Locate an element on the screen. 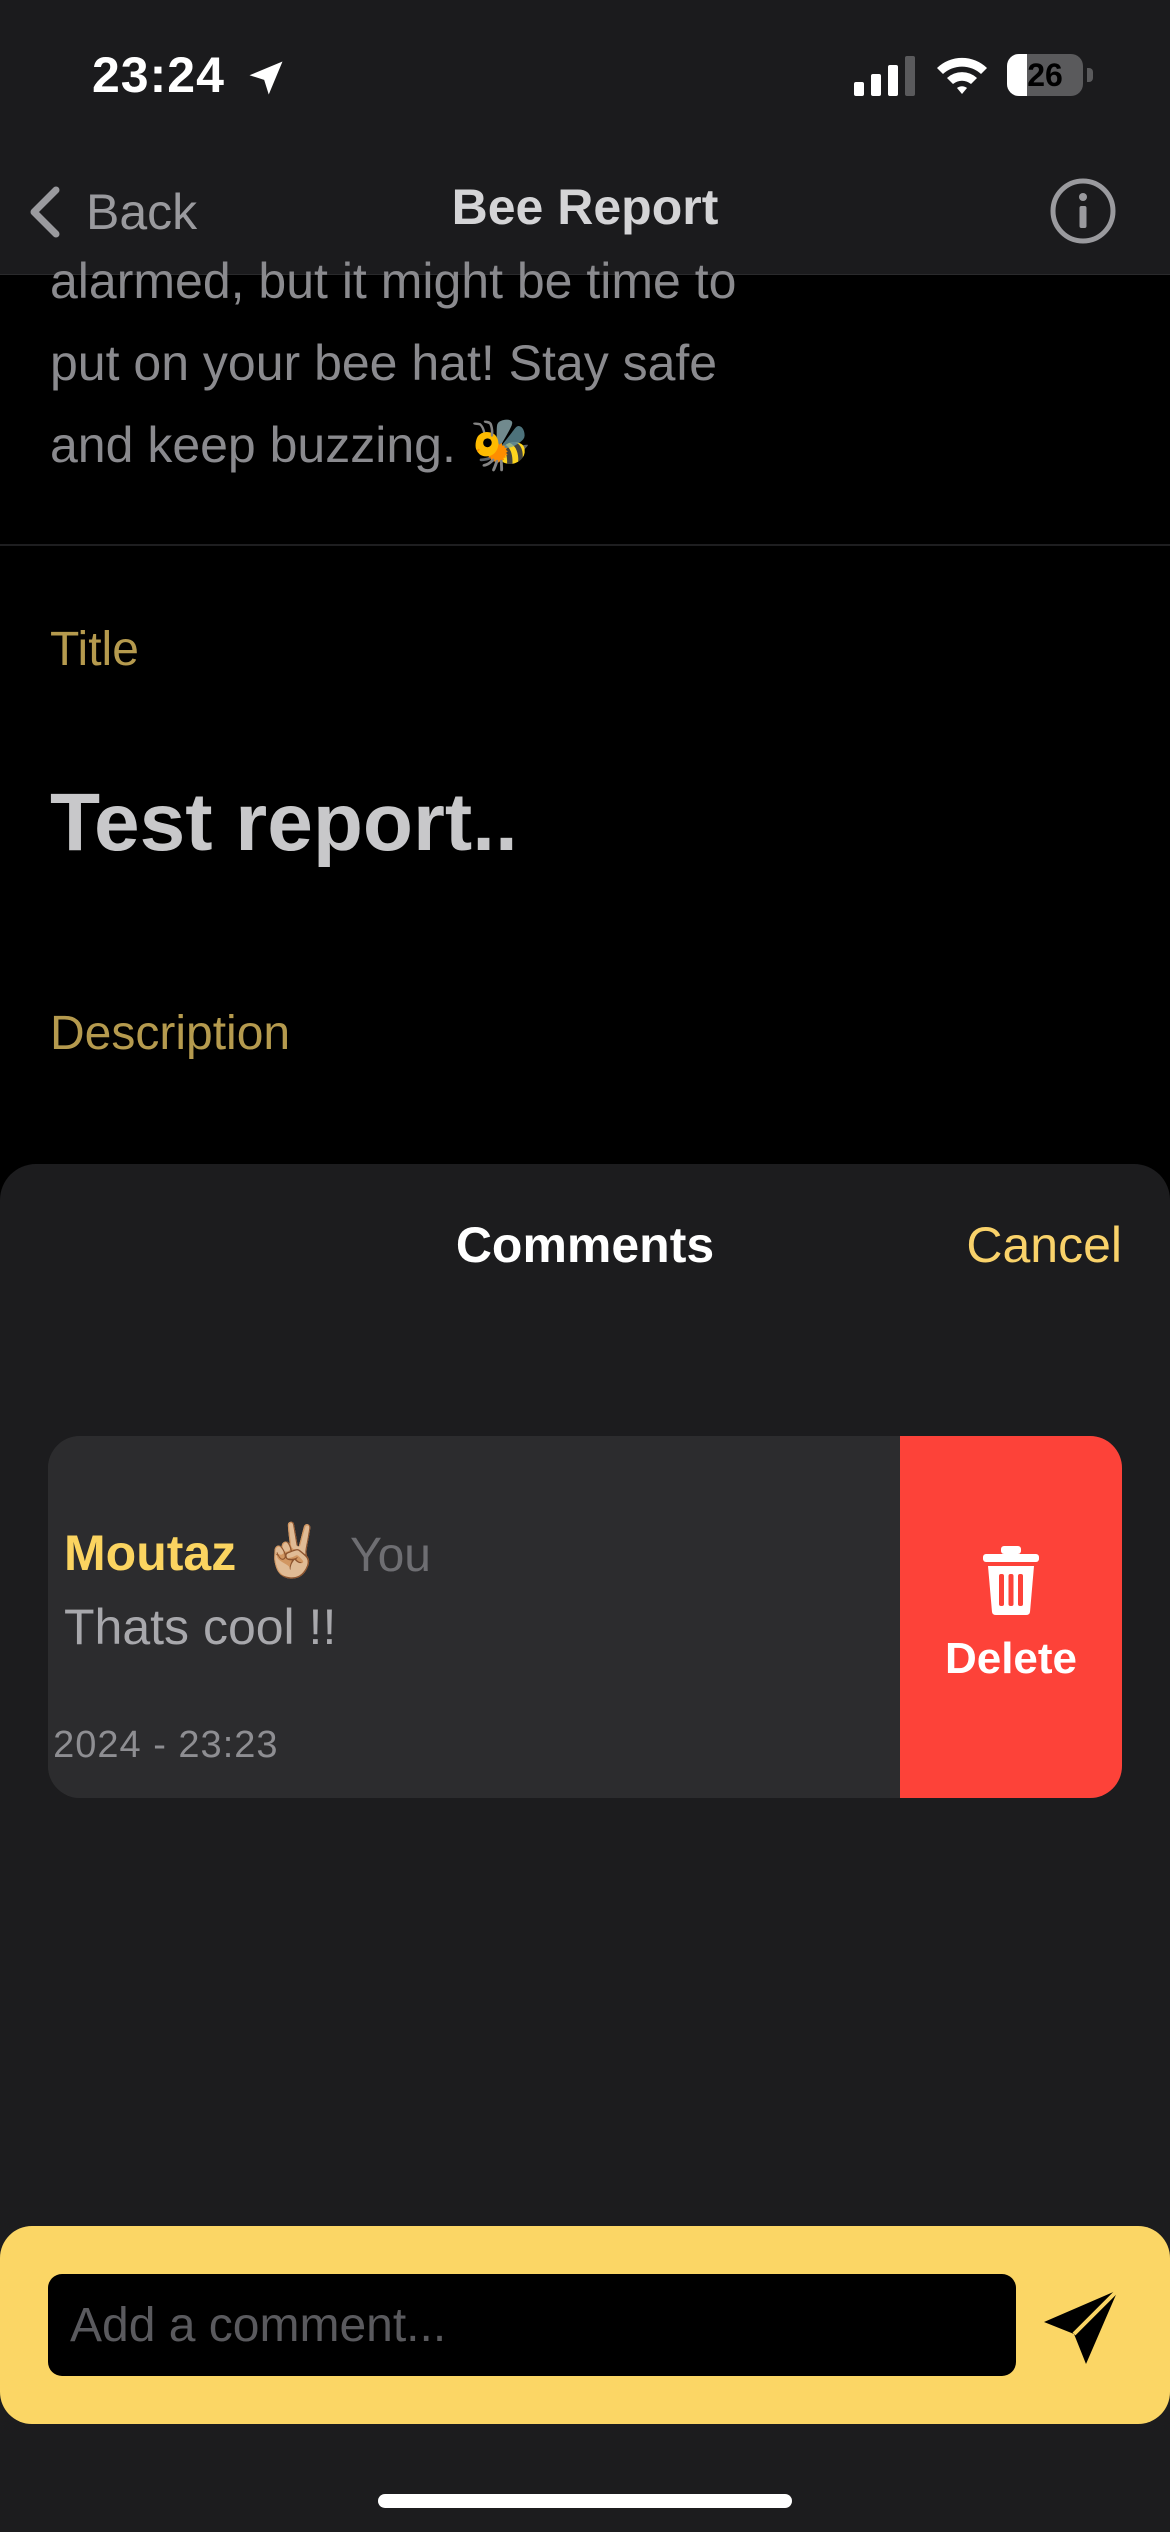  comment-author: Moutaz is located at coordinates (150, 1553).